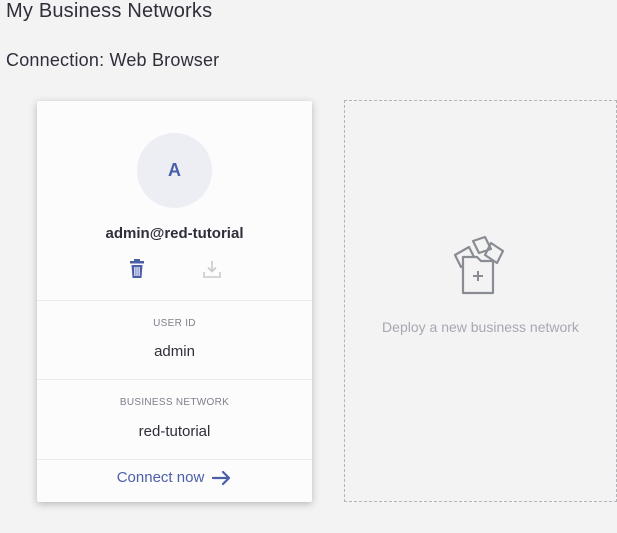 This screenshot has height=533, width=617. I want to click on user-id-value: admin, so click(174, 351).